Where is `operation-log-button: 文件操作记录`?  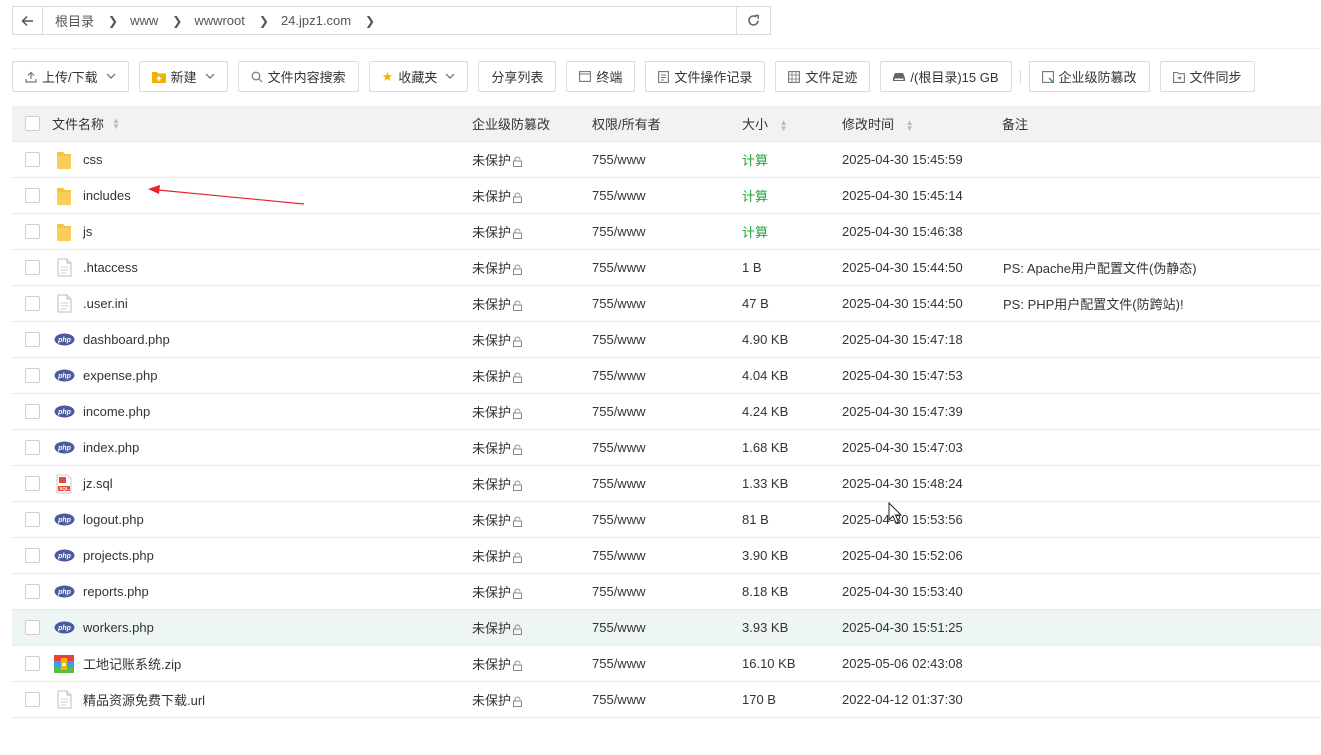 operation-log-button: 文件操作记录 is located at coordinates (705, 76).